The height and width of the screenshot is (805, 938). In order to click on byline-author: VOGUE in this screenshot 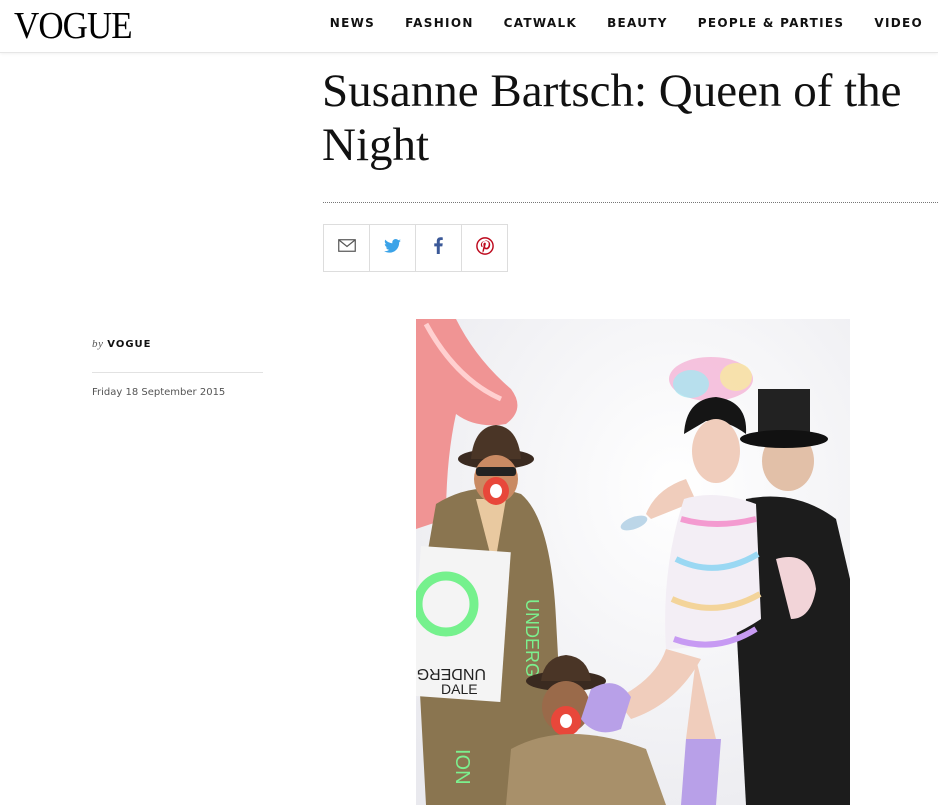, I will do `click(129, 344)`.